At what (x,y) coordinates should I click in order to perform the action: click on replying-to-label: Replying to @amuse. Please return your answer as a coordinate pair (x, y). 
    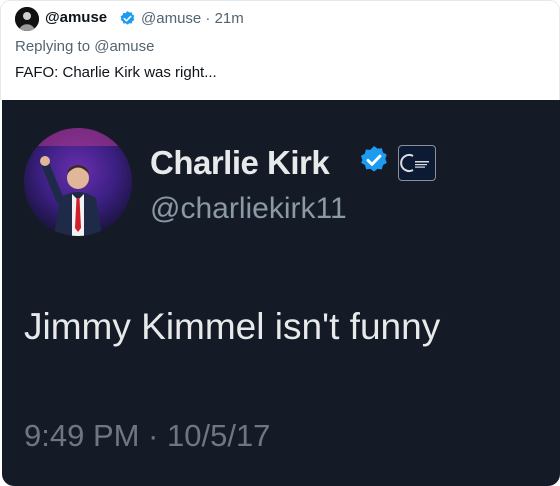
    Looking at the image, I should click on (84, 46).